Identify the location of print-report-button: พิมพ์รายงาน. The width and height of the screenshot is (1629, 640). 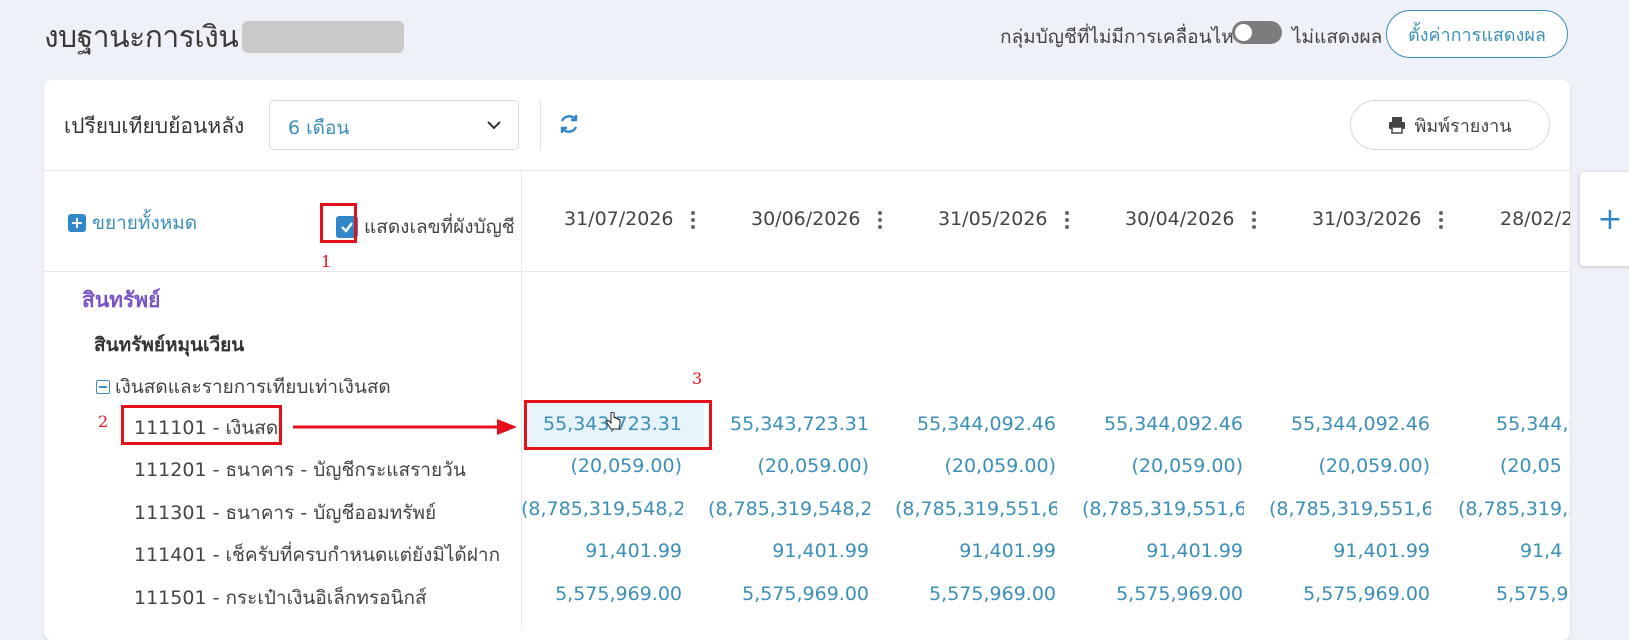
(1450, 125).